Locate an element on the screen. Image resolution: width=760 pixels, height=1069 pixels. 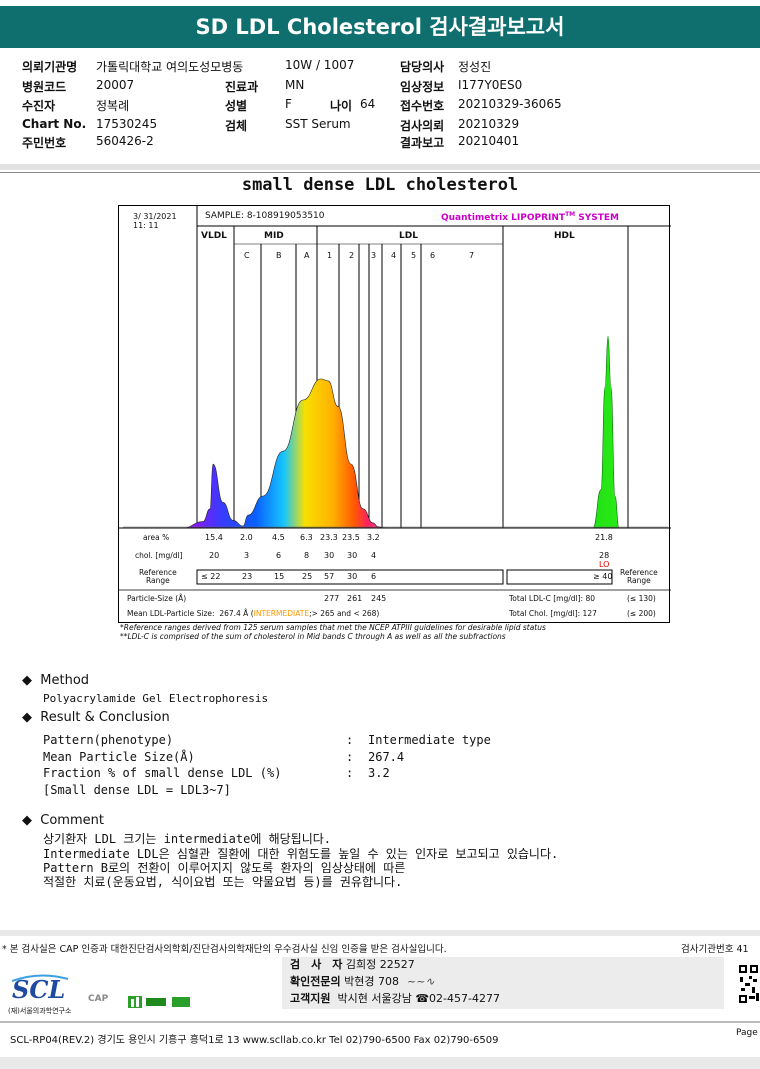
staff-row-1: 검 사 자 김희정 22527 is located at coordinates (352, 964).